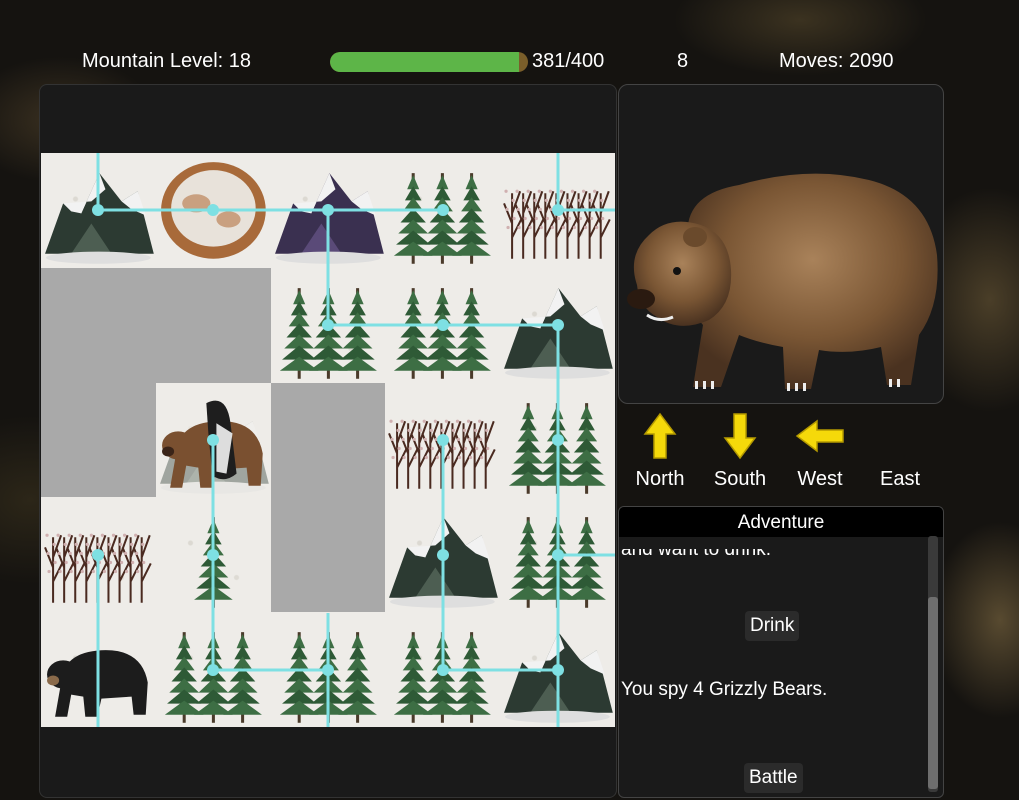  Describe the element at coordinates (696, 554) in the screenshot. I see `clipped-text: and want to drink.` at that location.